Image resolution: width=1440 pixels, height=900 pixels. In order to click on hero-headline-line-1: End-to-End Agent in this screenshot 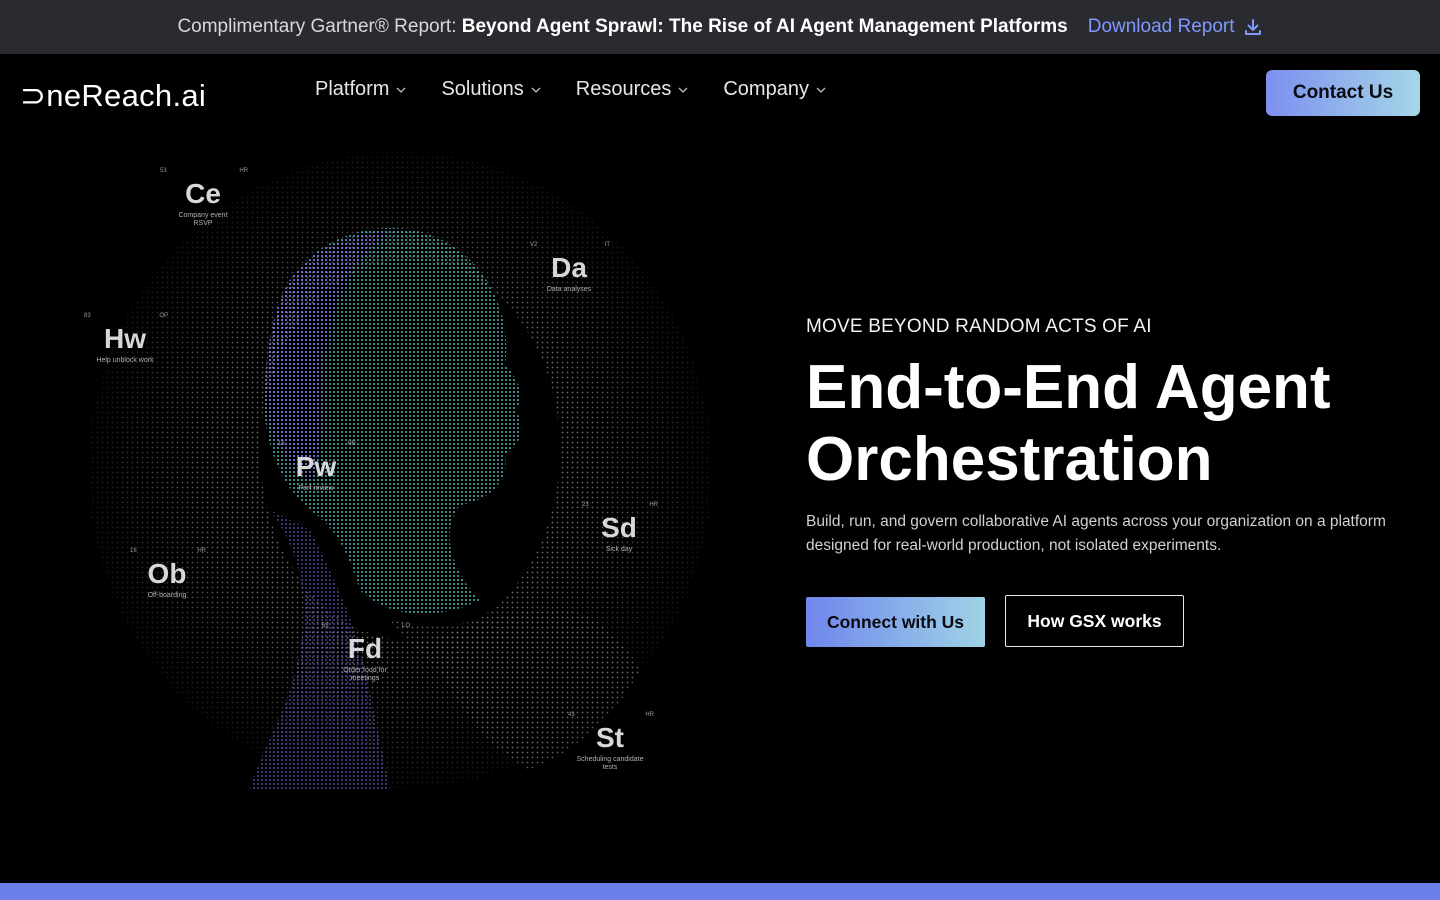, I will do `click(1068, 387)`.